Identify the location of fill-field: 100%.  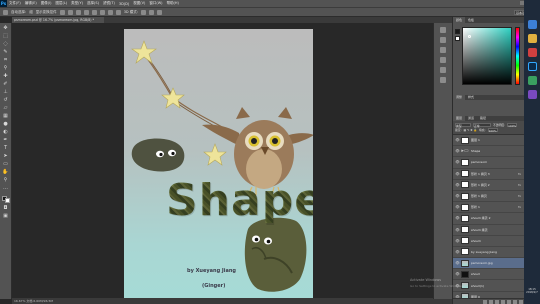
(492, 130).